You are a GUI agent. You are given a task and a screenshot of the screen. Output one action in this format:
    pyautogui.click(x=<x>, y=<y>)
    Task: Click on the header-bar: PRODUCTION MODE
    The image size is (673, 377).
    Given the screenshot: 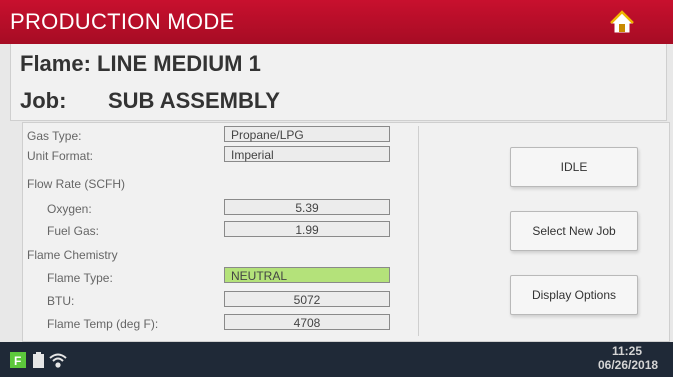 What is the action you would take?
    pyautogui.click(x=336, y=22)
    